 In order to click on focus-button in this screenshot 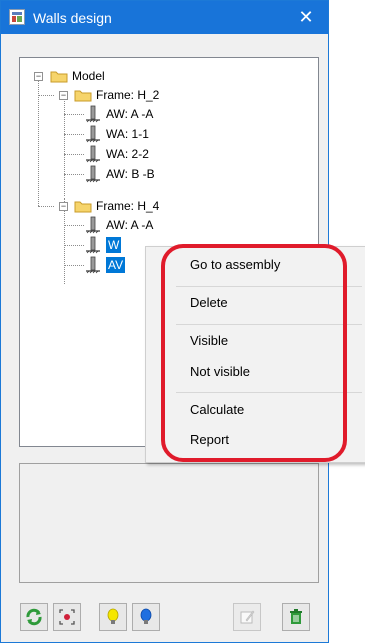, I will do `click(67, 617)`.